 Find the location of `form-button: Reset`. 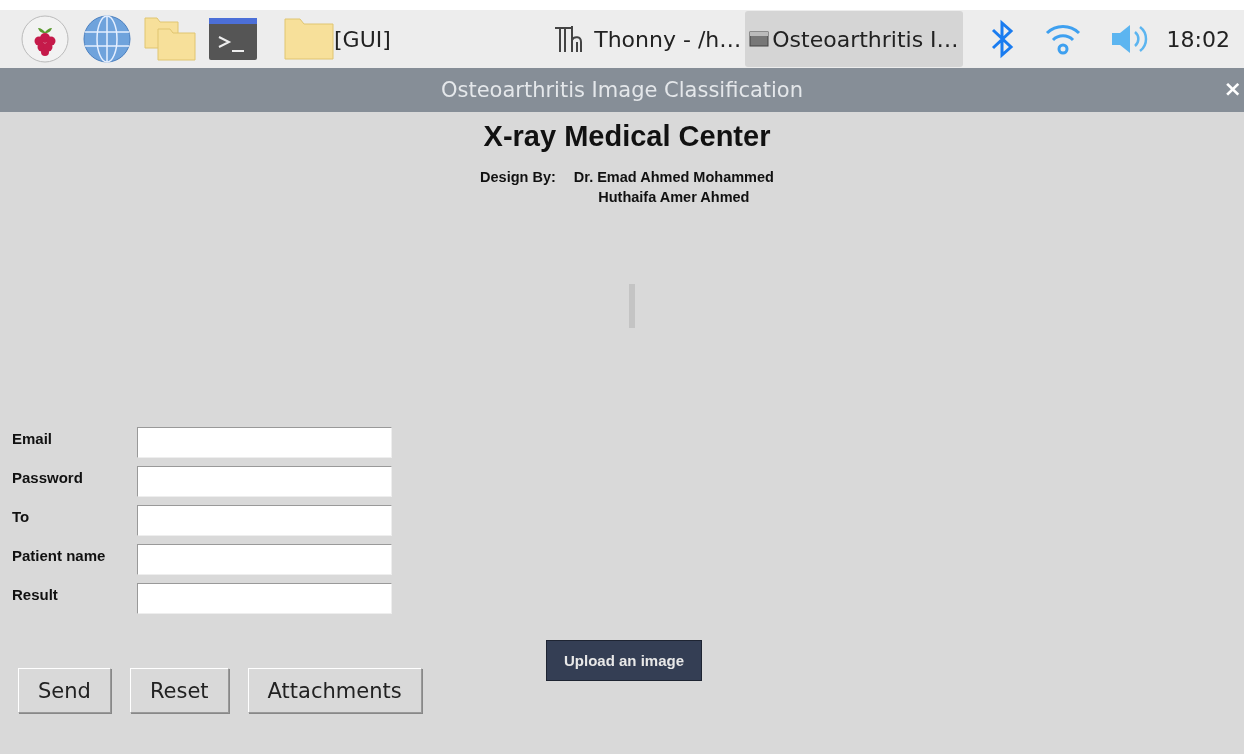

form-button: Reset is located at coordinates (179, 690).